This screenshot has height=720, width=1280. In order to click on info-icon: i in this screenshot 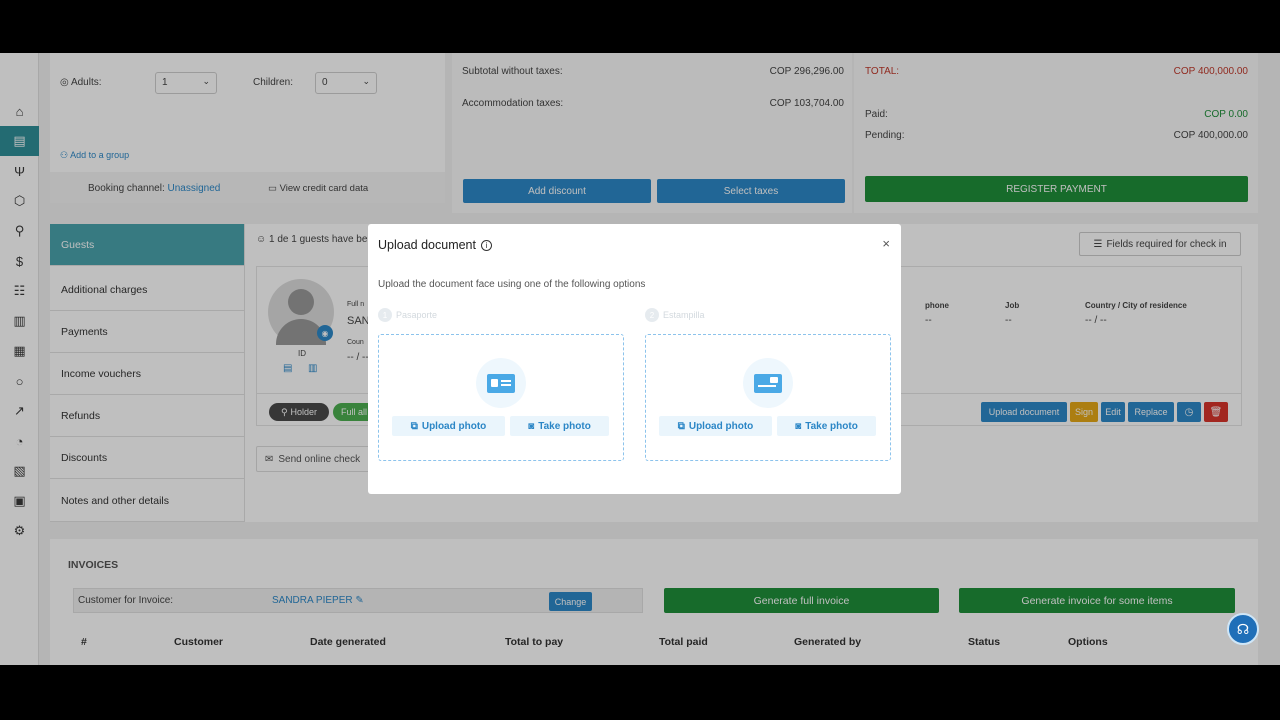, I will do `click(486, 245)`.